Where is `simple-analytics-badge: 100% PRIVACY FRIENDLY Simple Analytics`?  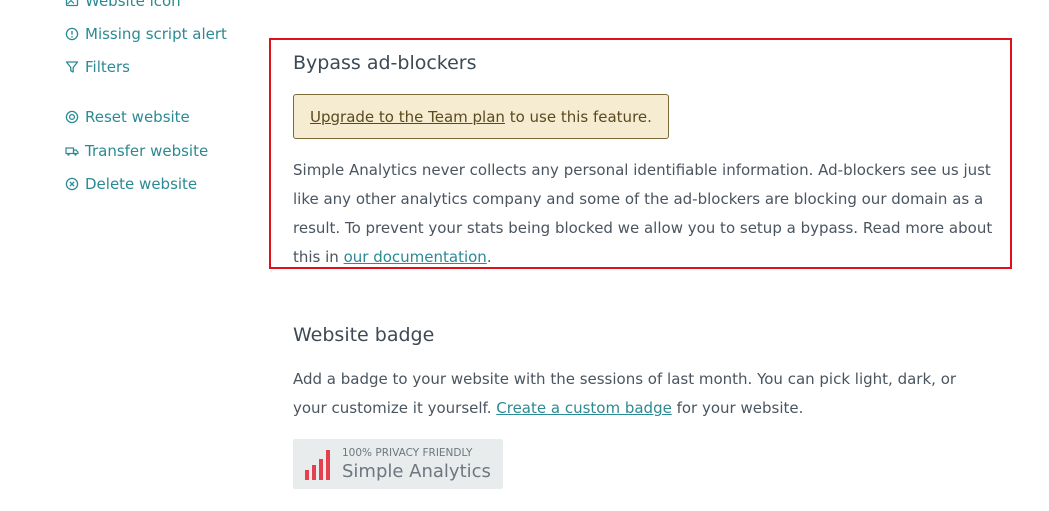 simple-analytics-badge: 100% PRIVACY FRIENDLY Simple Analytics is located at coordinates (398, 464).